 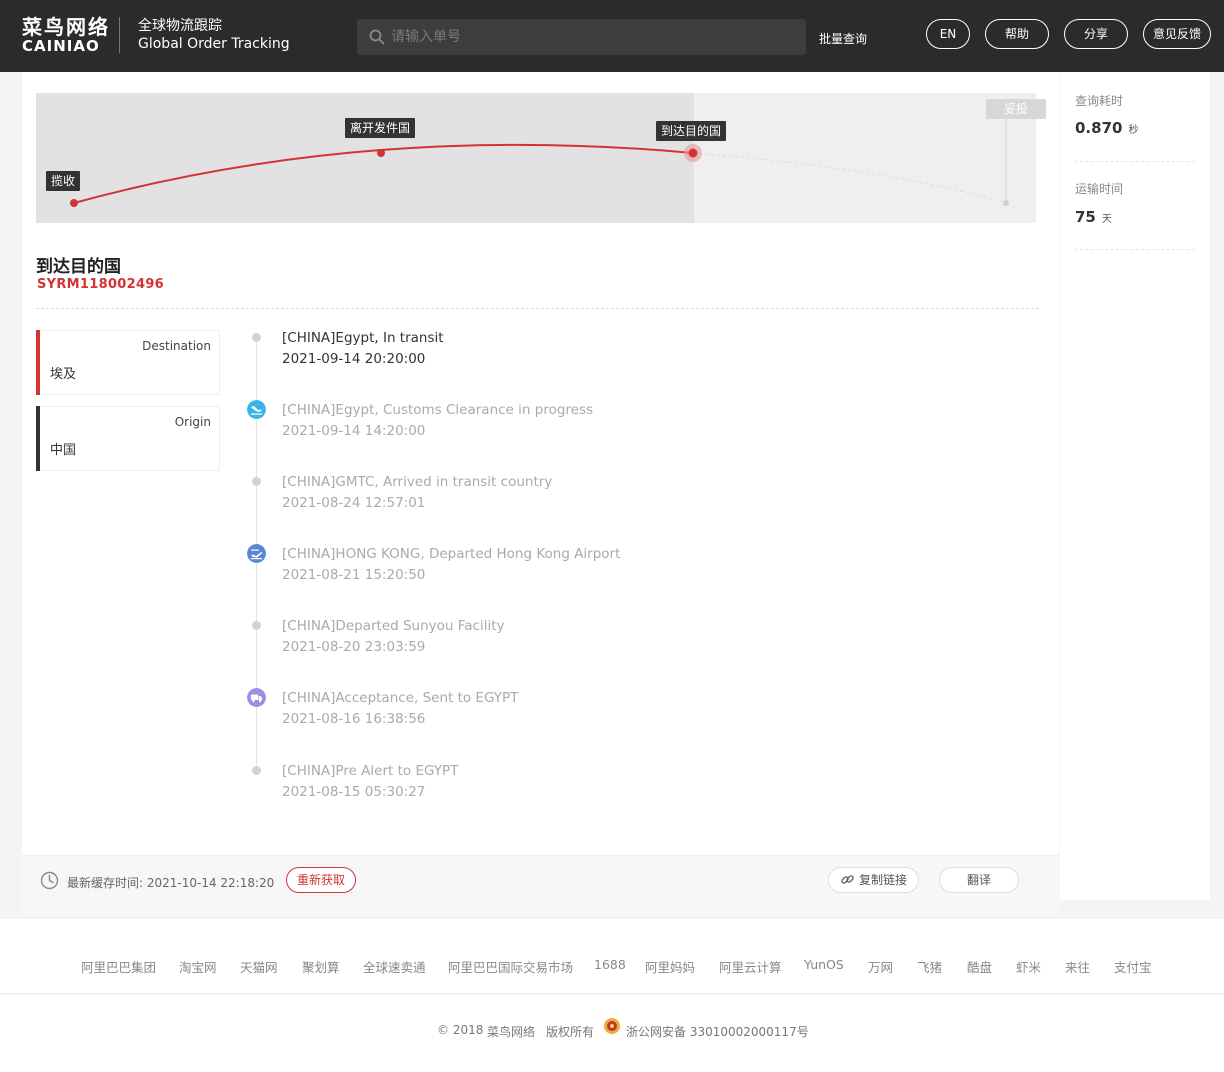 What do you see at coordinates (847, 879) in the screenshot?
I see `link-icon` at bounding box center [847, 879].